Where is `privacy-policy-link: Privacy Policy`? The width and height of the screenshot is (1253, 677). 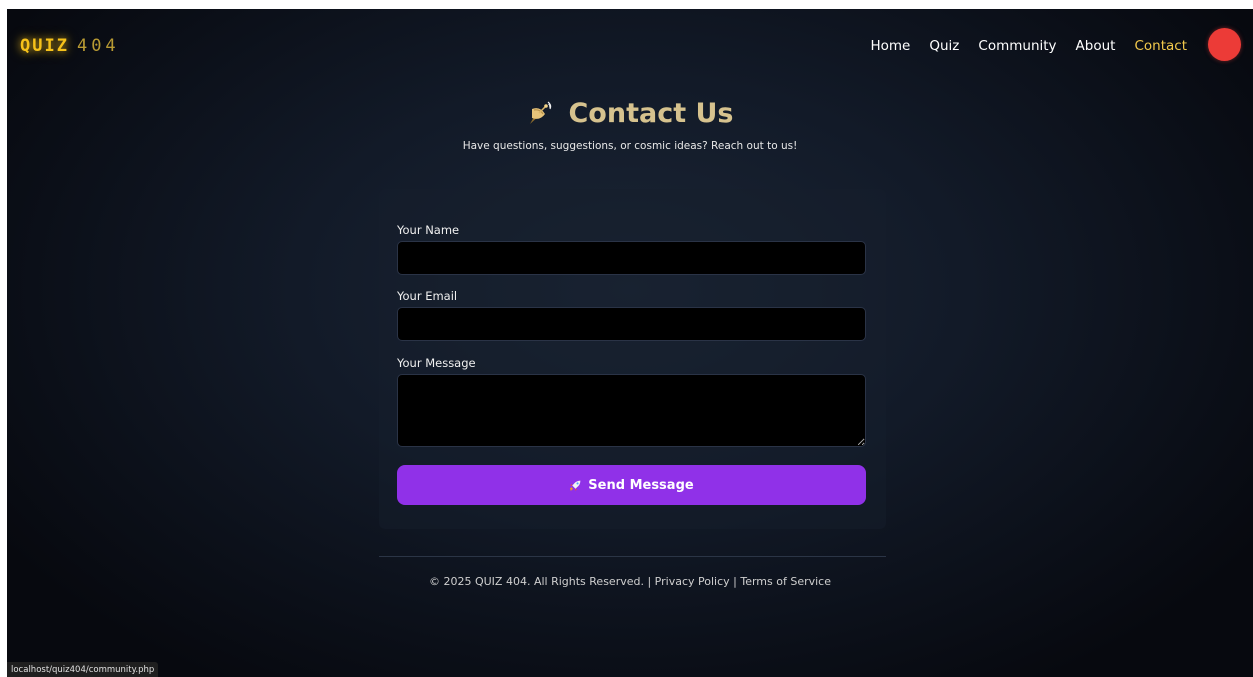
privacy-policy-link: Privacy Policy is located at coordinates (692, 581).